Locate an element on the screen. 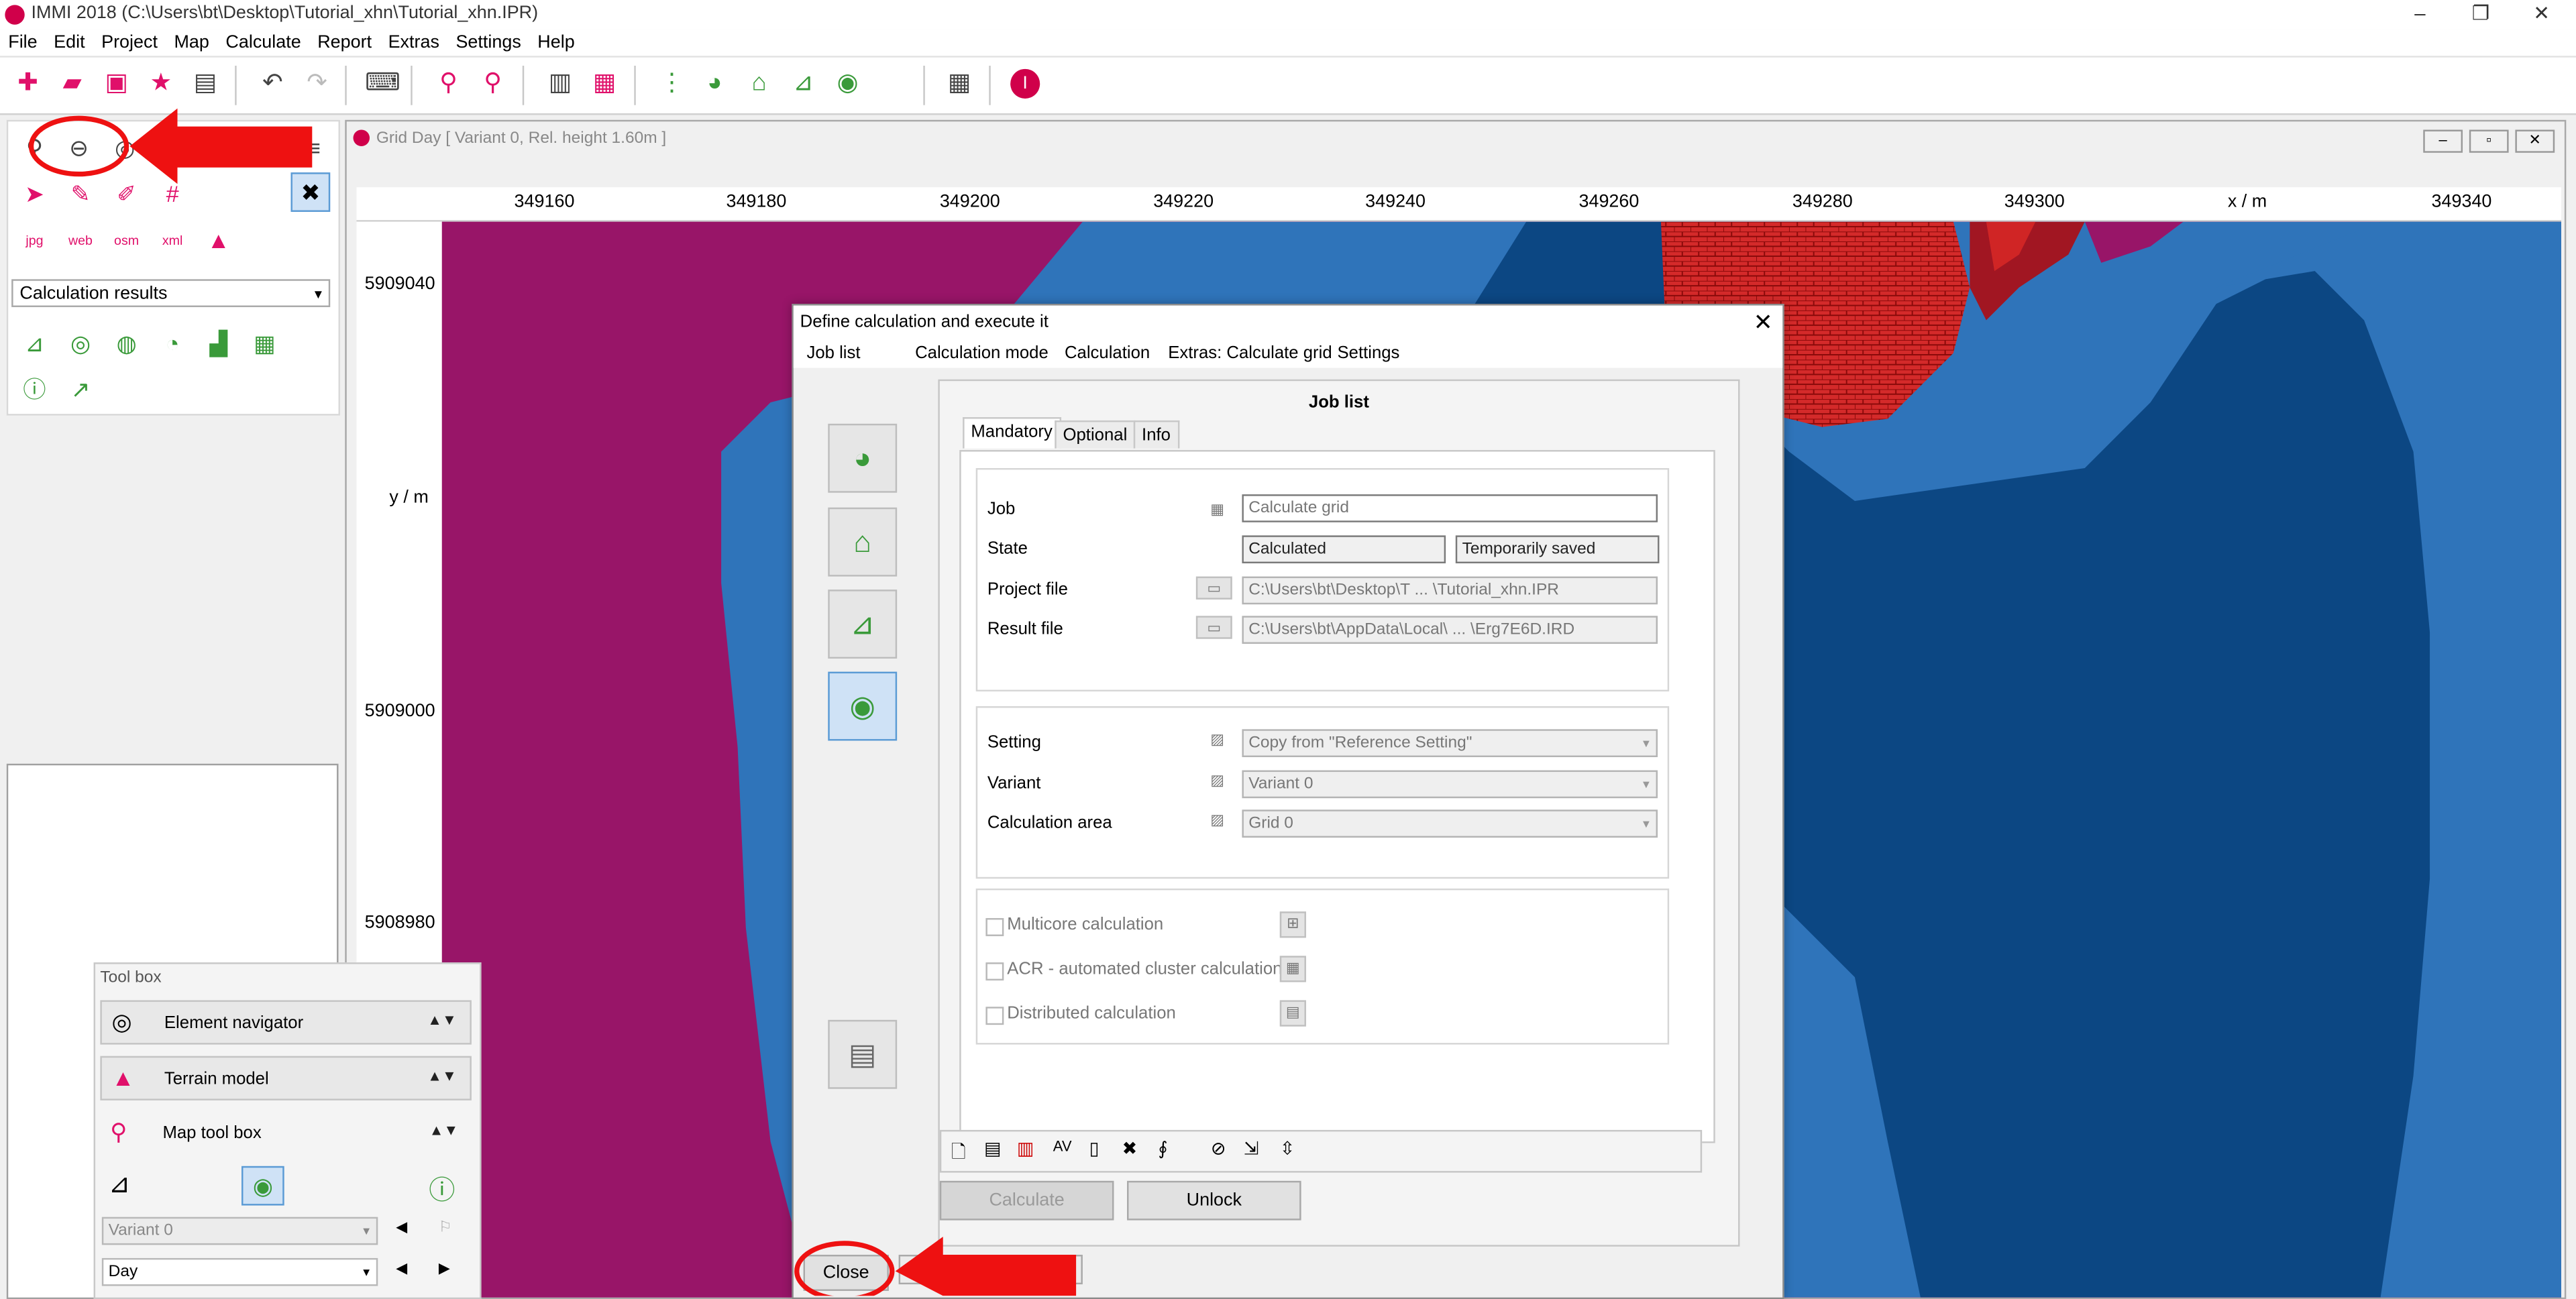 The width and height of the screenshot is (2576, 1299). zoom-in-icon: ⚲ is located at coordinates (34, 147).